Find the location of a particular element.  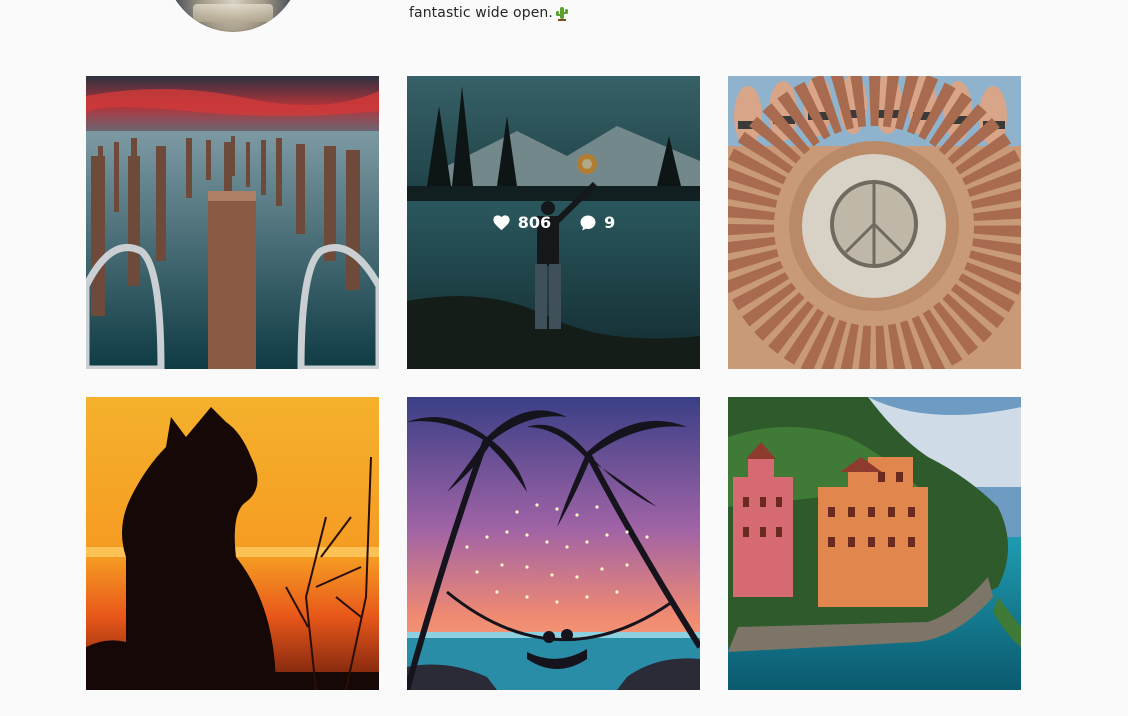

likes-stat: 806 is located at coordinates (521, 222).